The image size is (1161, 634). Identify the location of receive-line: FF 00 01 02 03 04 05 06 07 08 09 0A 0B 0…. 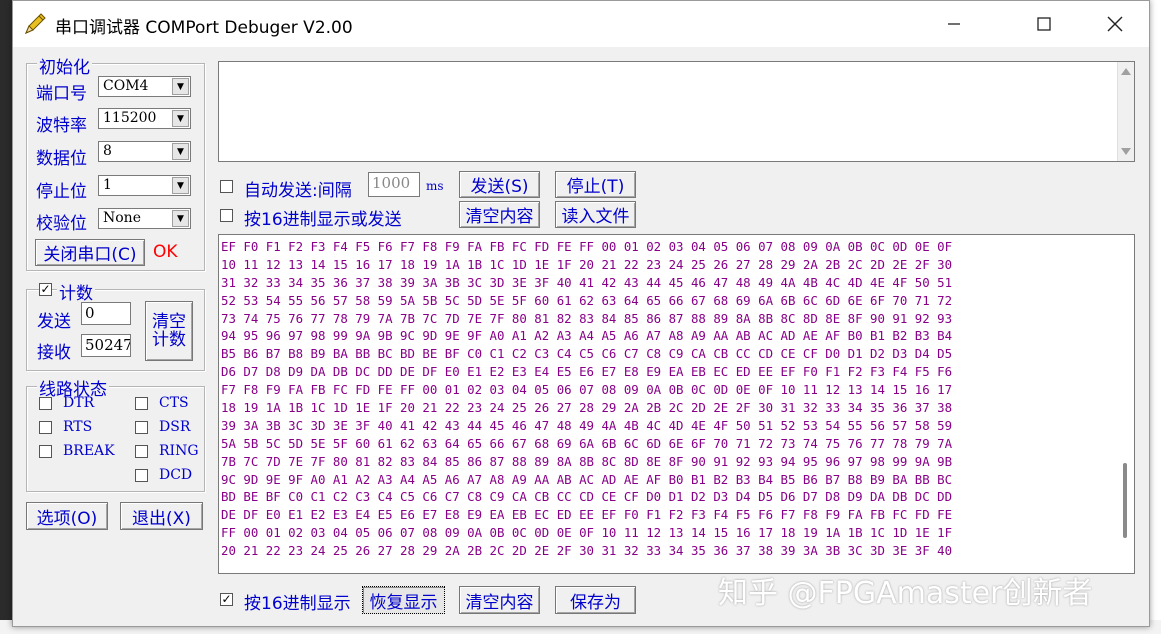
(587, 533).